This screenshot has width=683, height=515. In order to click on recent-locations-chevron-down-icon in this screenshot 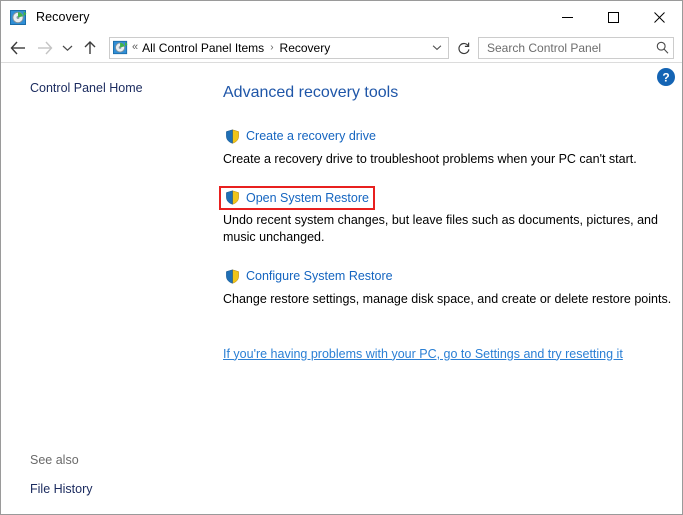, I will do `click(67, 48)`.